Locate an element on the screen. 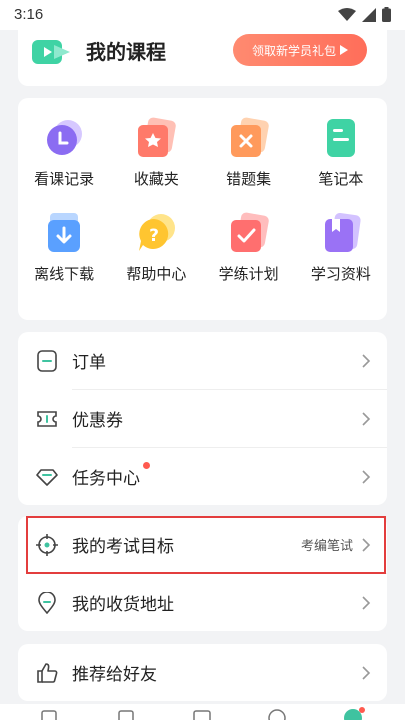  order-icon is located at coordinates (47, 360).